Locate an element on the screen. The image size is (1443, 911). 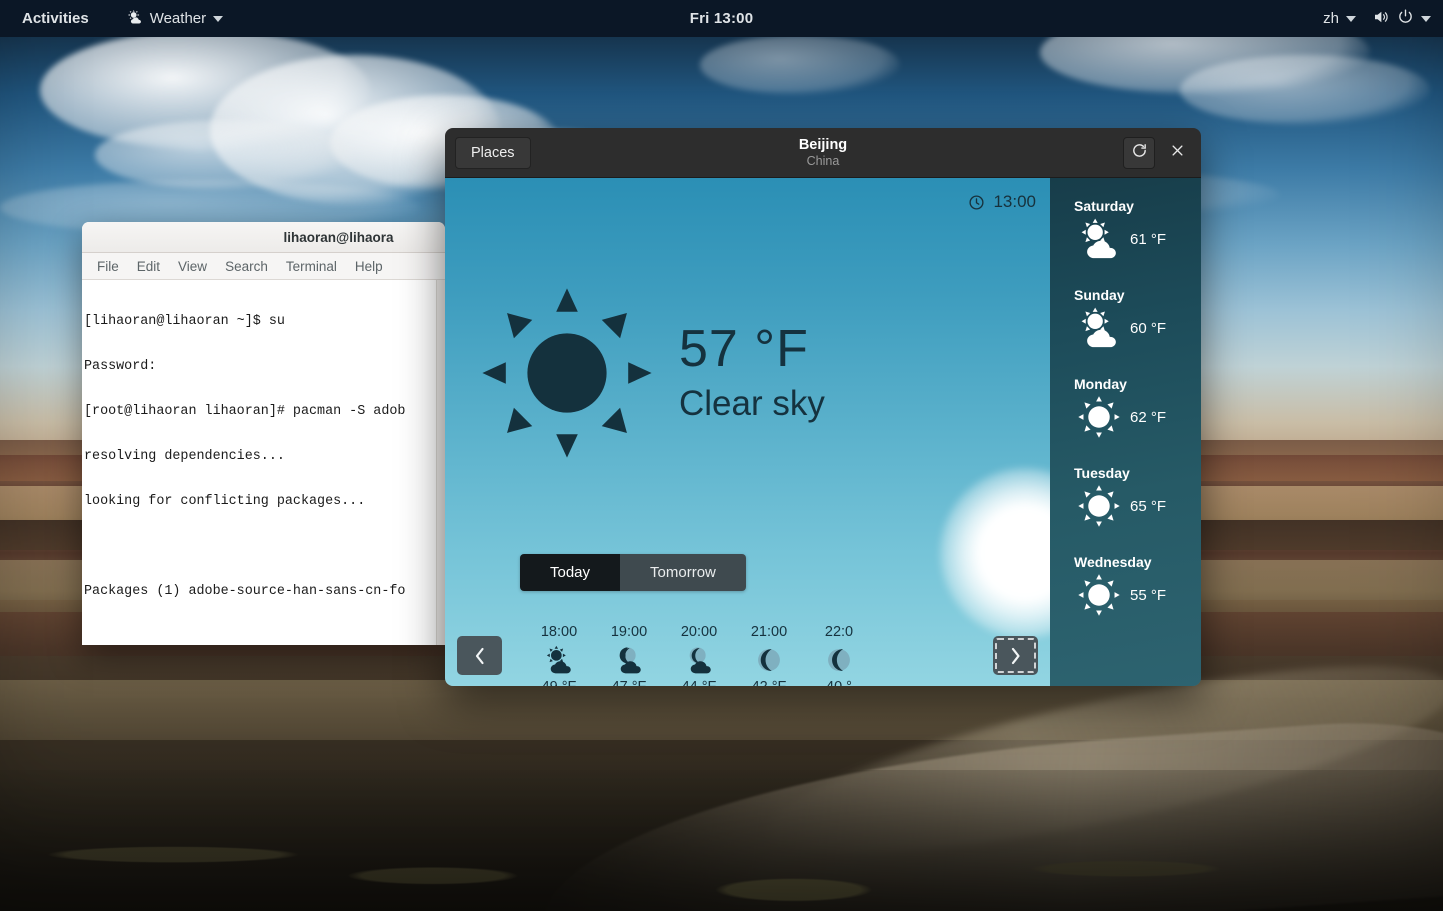
activities-button: Activities is located at coordinates (55, 18).